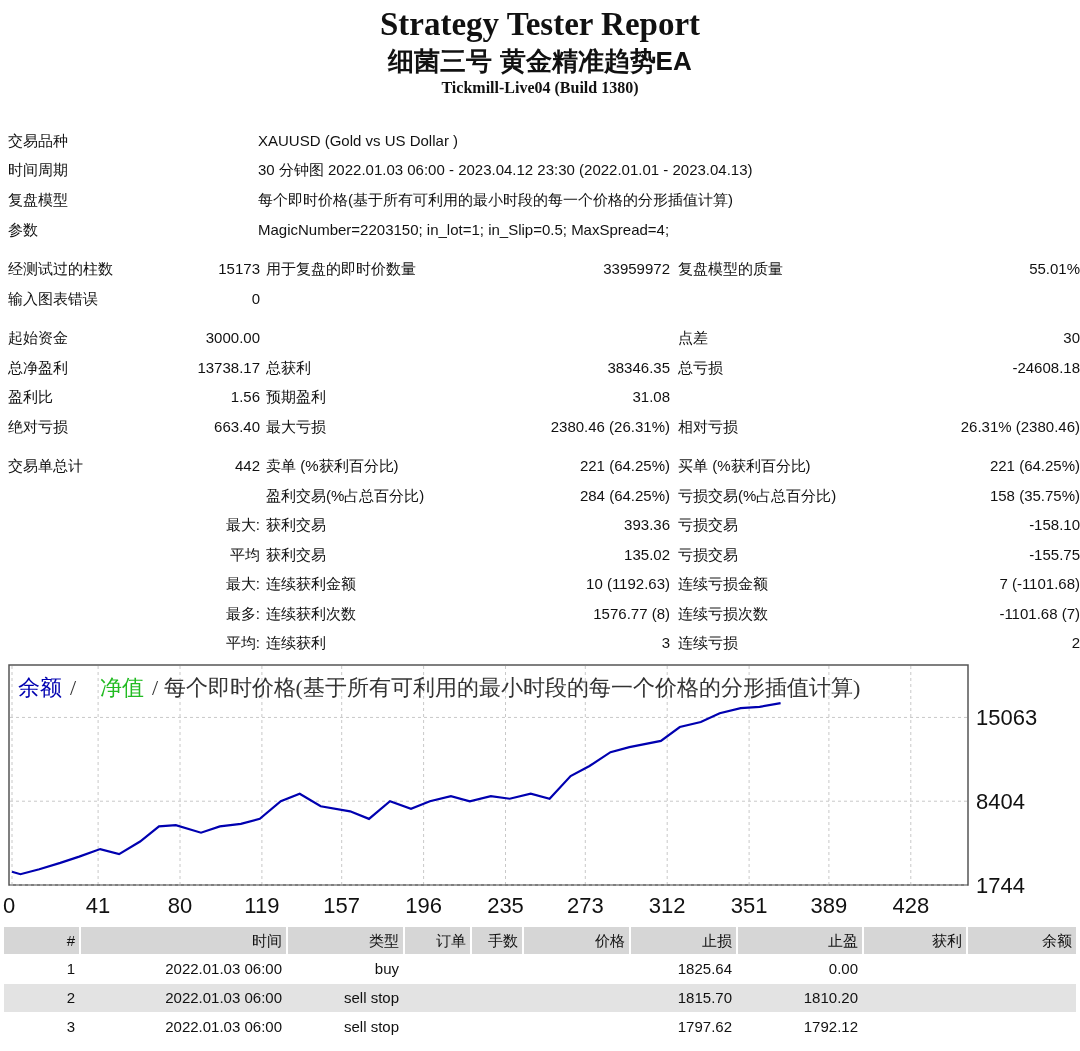  Describe the element at coordinates (345, 941) in the screenshot. I see `column-header: 类型` at that location.